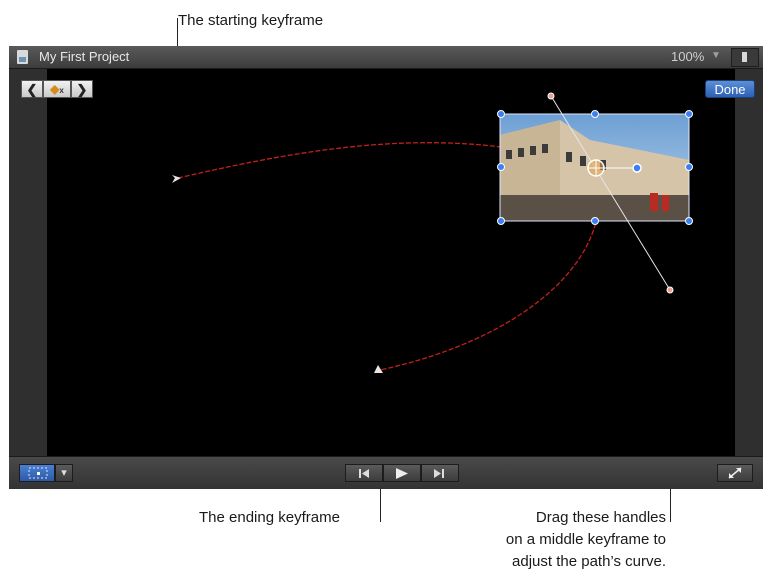  What do you see at coordinates (670, 290) in the screenshot?
I see `bezier-handle-bottom` at bounding box center [670, 290].